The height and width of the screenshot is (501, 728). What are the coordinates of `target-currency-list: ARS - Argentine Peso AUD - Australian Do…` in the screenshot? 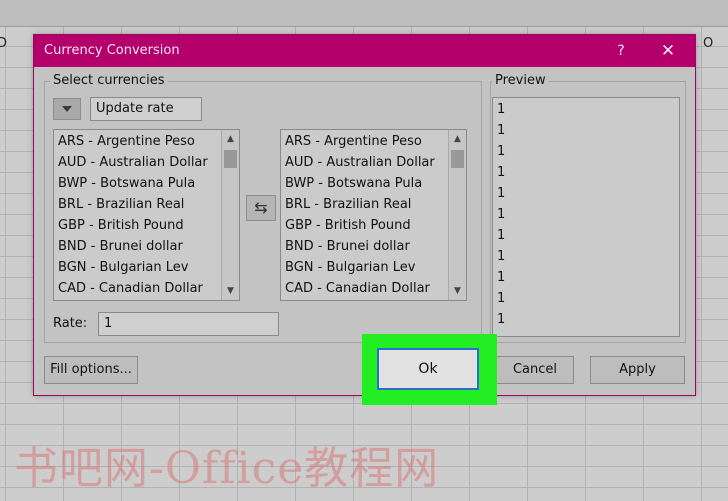 It's located at (373, 215).